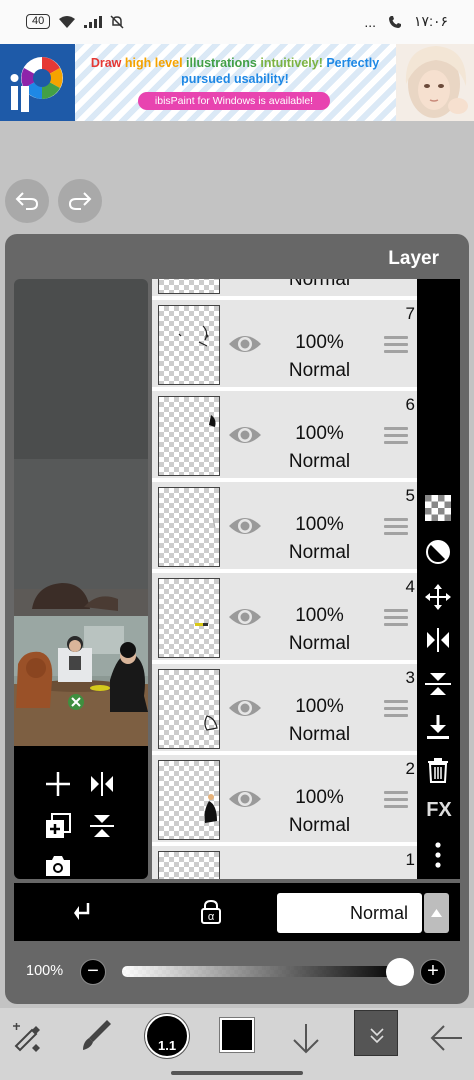 The width and height of the screenshot is (474, 1080). Describe the element at coordinates (284, 435) in the screenshot. I see `layer-row-6: 100% Normal 6` at that location.